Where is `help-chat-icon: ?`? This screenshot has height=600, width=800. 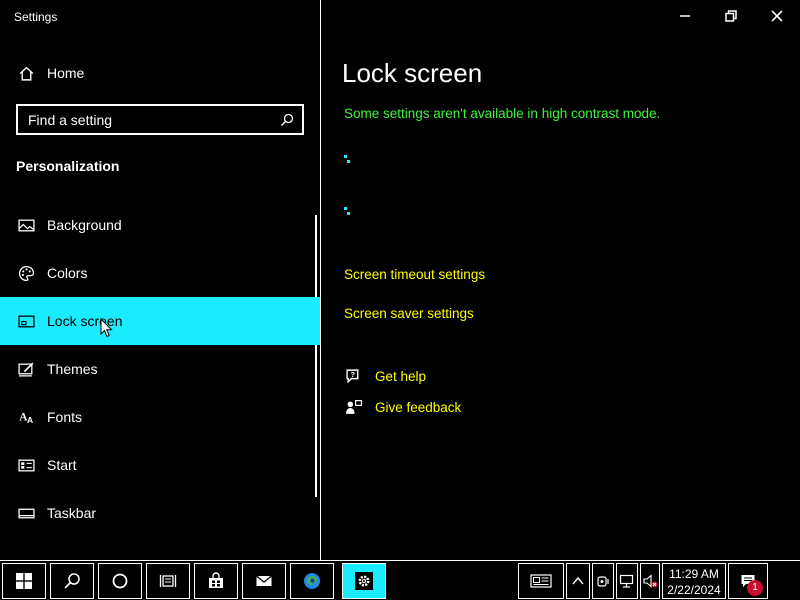 help-chat-icon: ? is located at coordinates (353, 376).